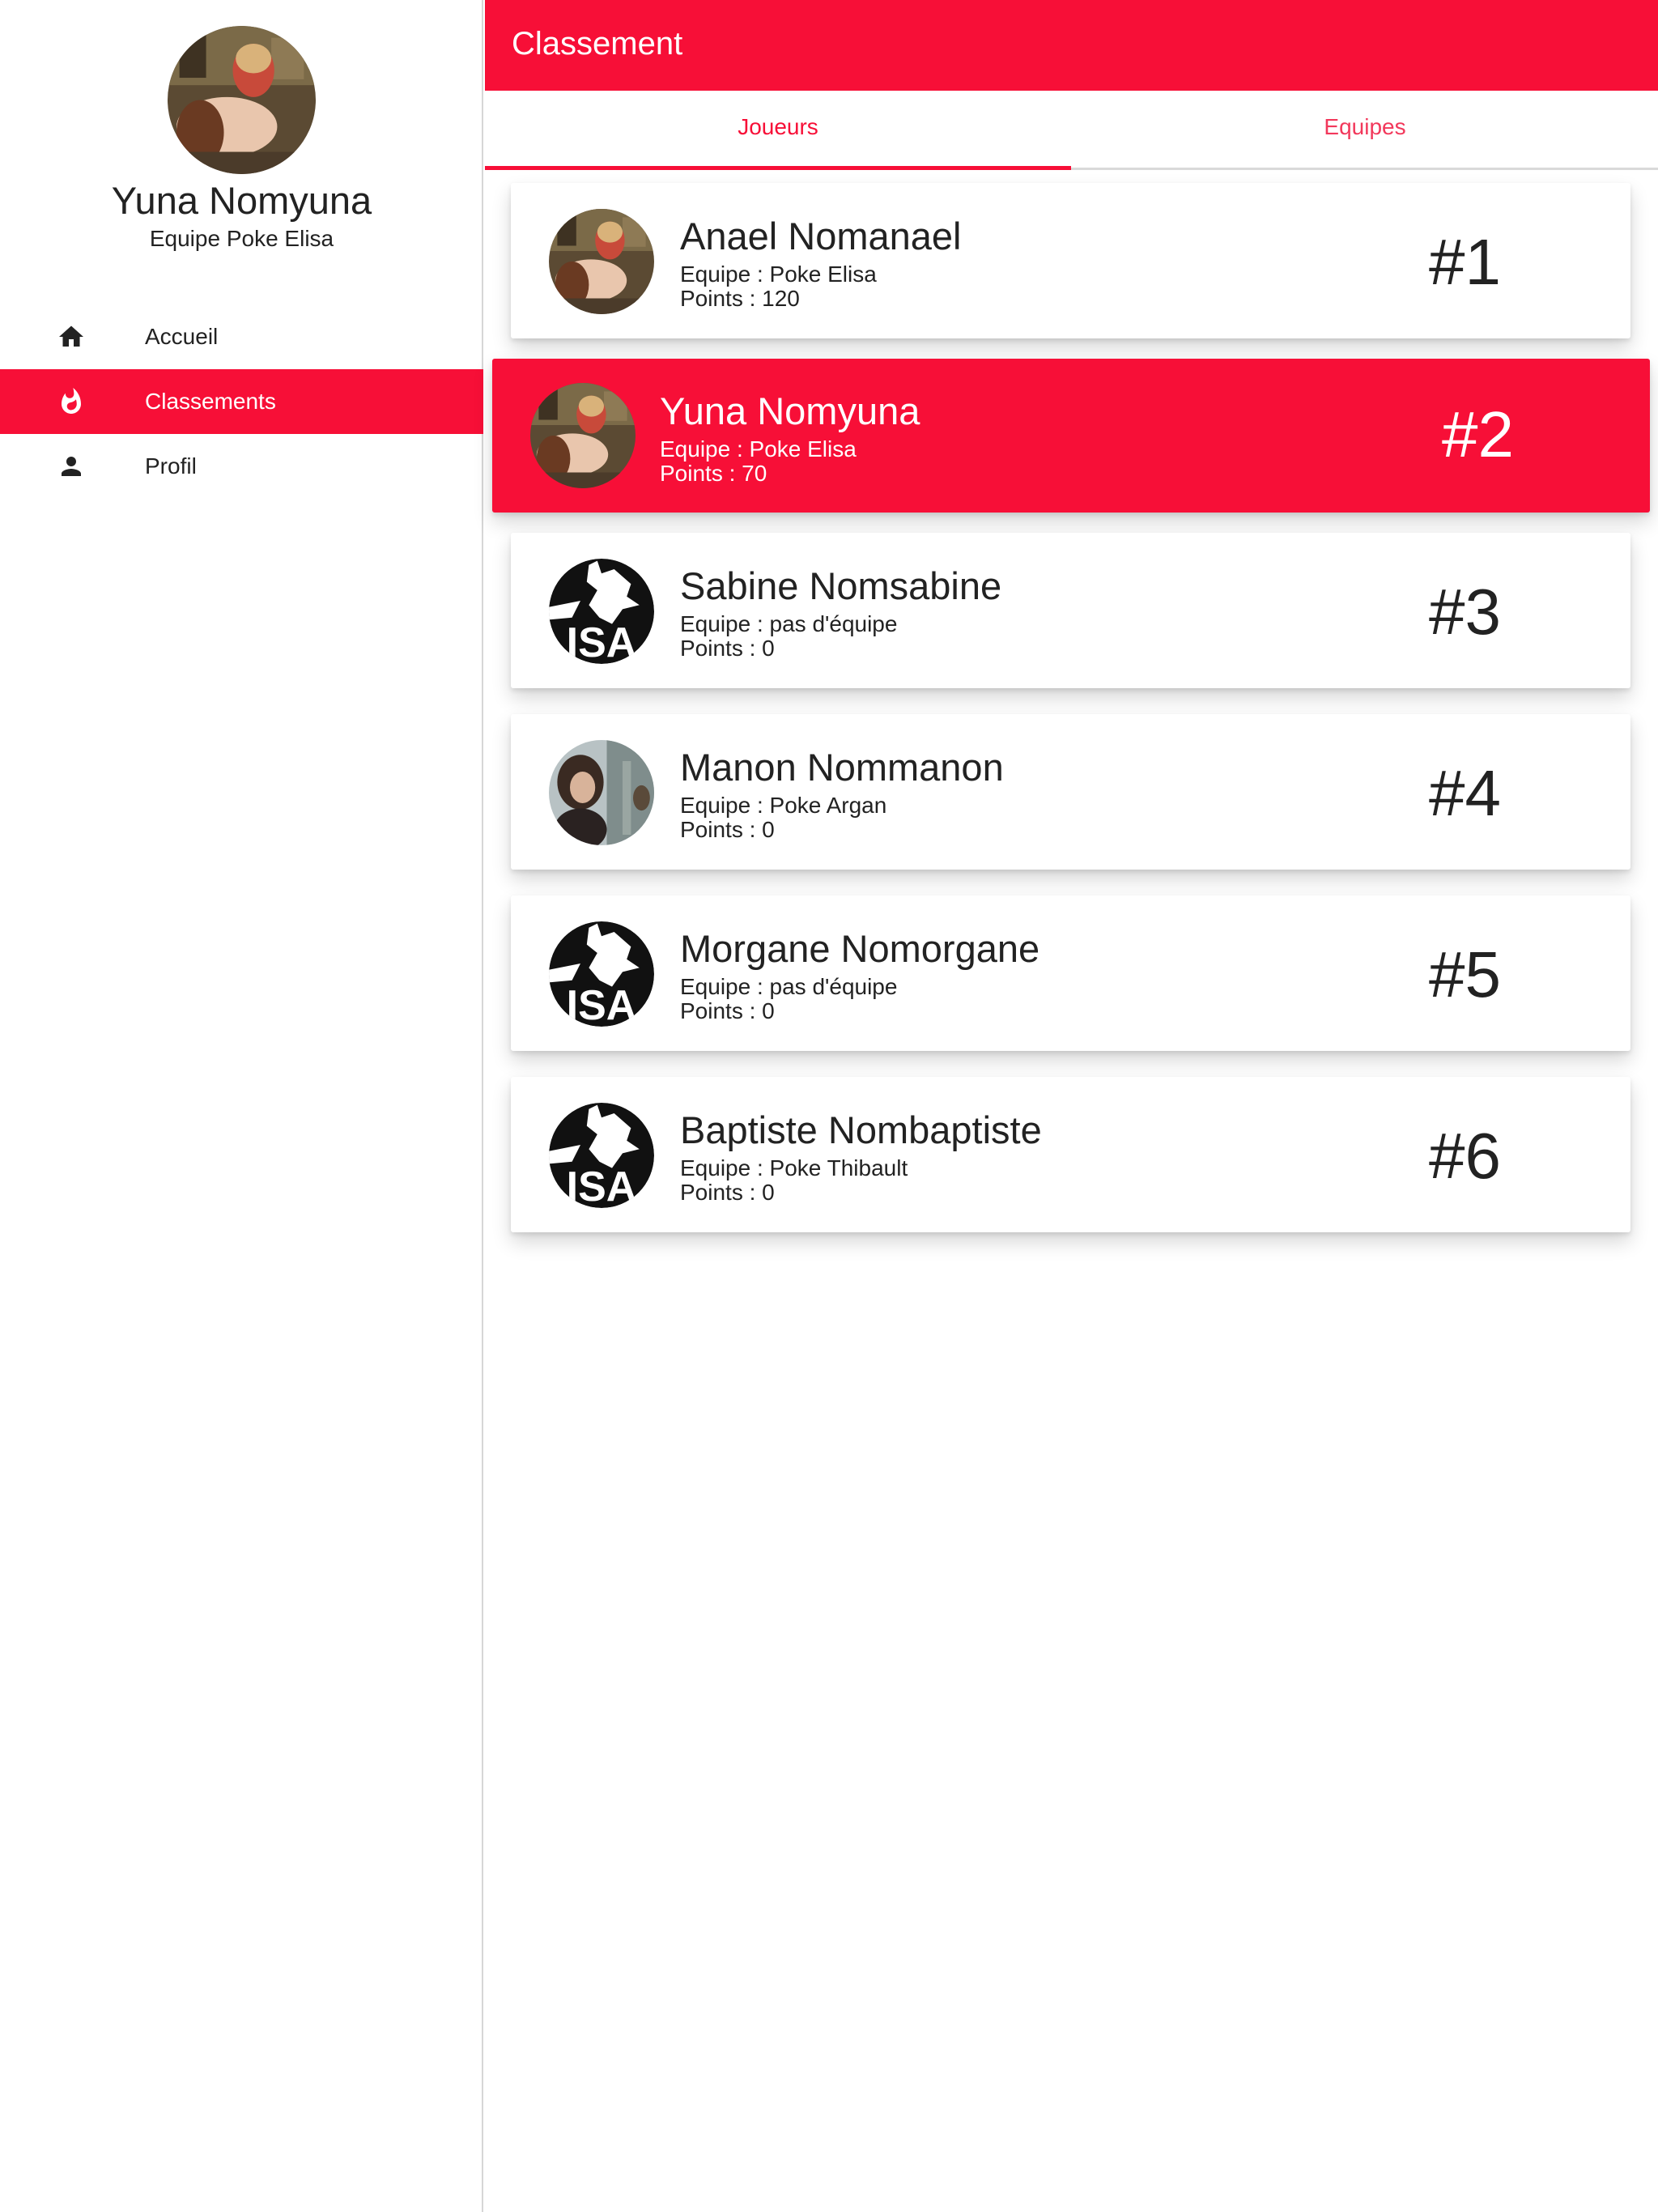 The image size is (1658, 2212). What do you see at coordinates (241, 337) in the screenshot?
I see `sidebar-item-accueil: Accueil` at bounding box center [241, 337].